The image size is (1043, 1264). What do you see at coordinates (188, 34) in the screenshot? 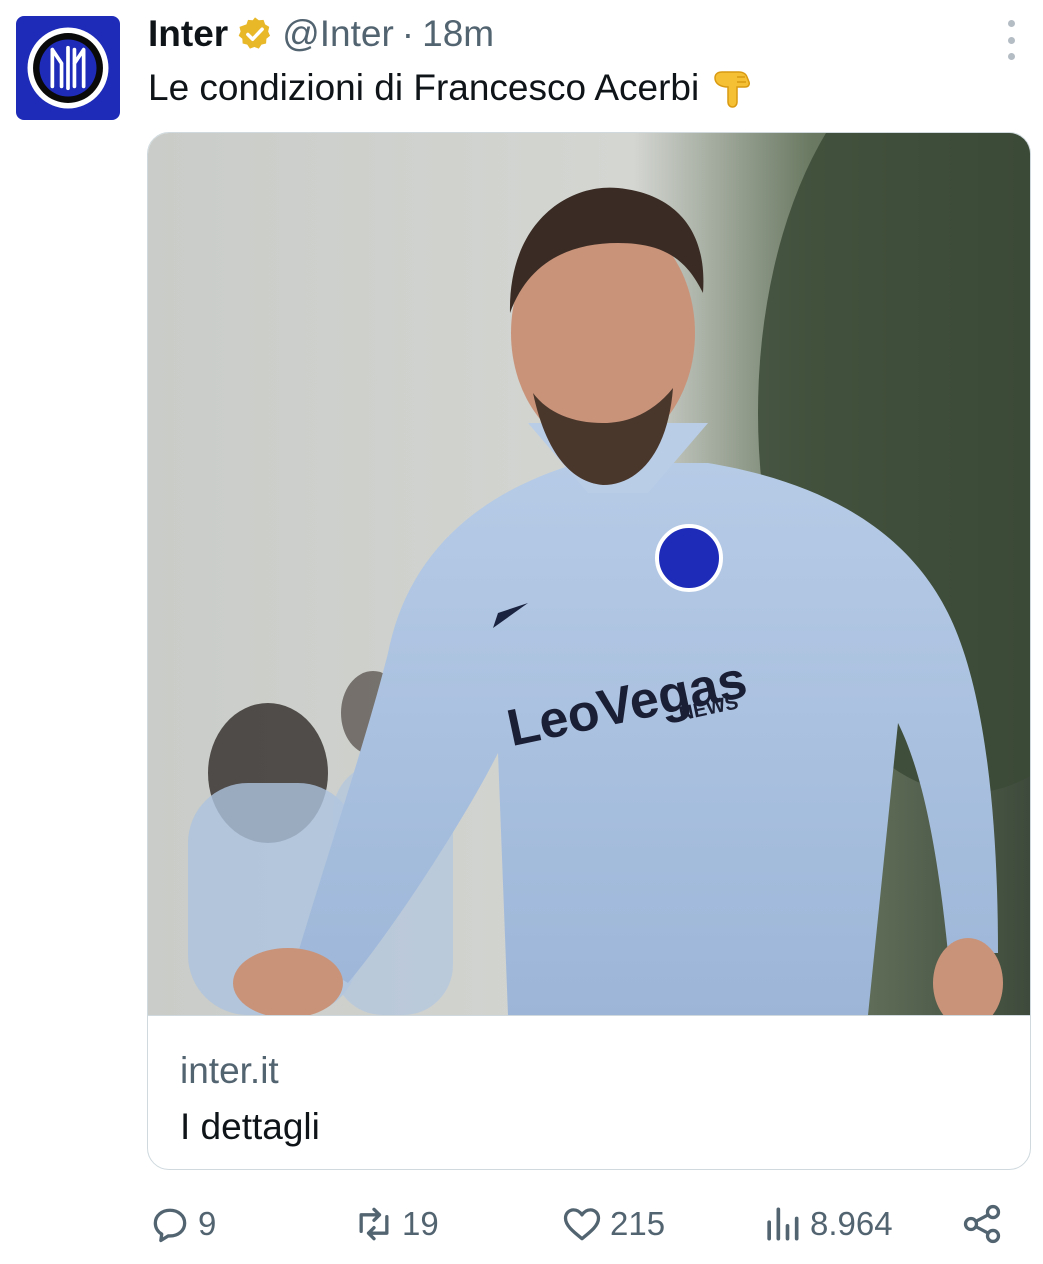
I see `author-name: Inter` at bounding box center [188, 34].